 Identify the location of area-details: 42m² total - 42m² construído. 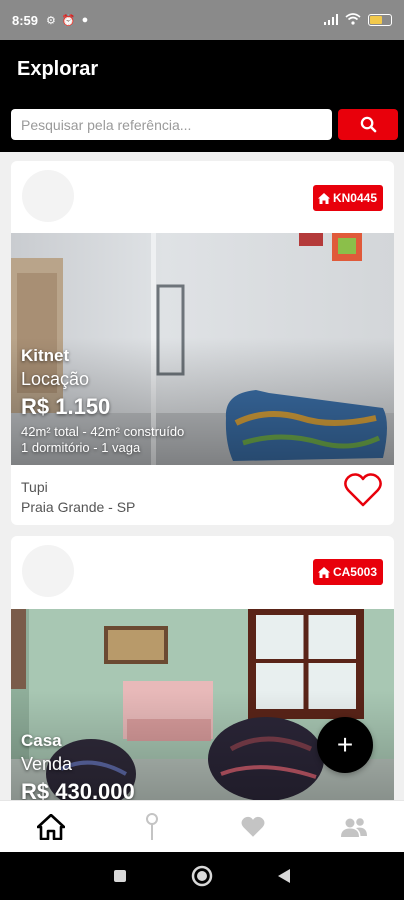
(103, 431).